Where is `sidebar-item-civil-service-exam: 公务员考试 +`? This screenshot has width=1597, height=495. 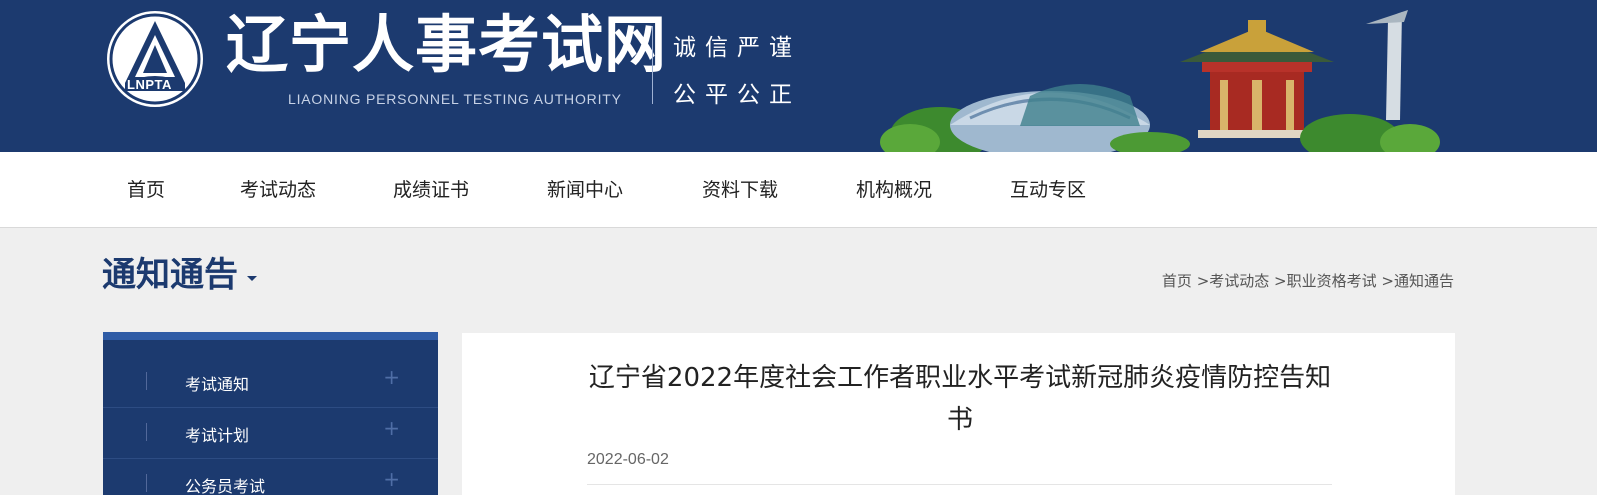 sidebar-item-civil-service-exam: 公务员考试 + is located at coordinates (270, 477).